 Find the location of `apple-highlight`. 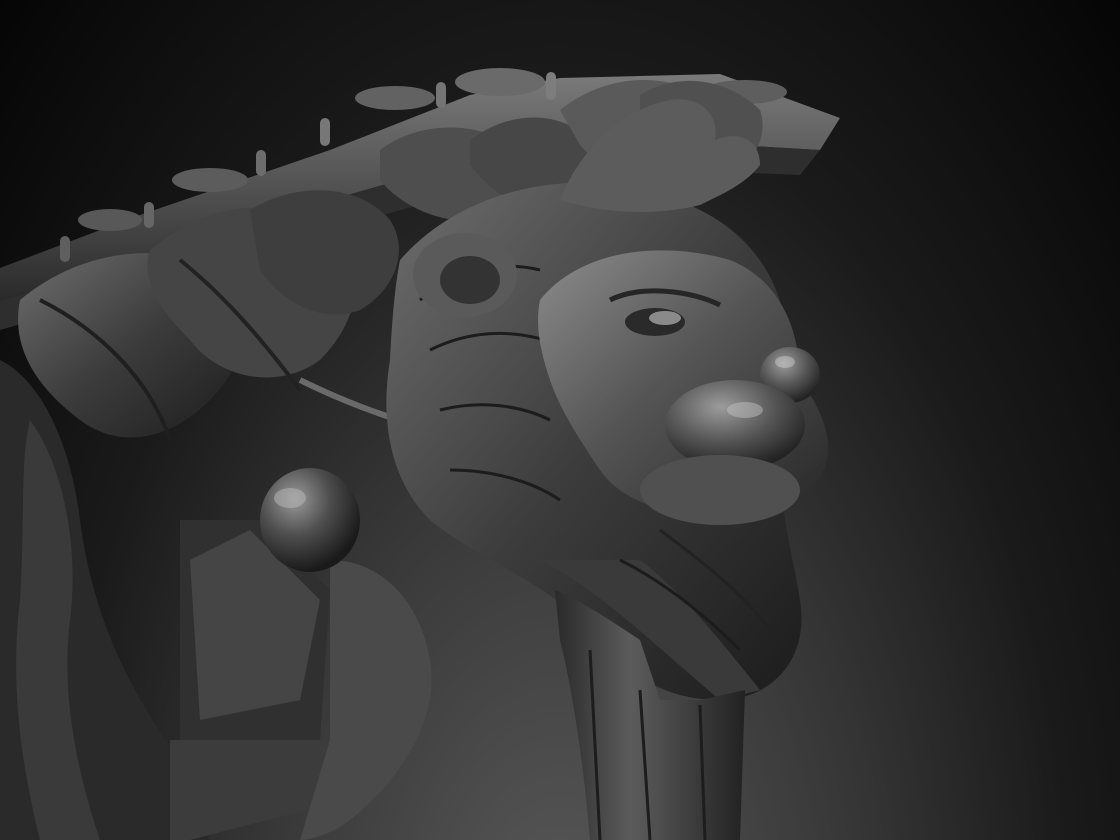

apple-highlight is located at coordinates (290, 498).